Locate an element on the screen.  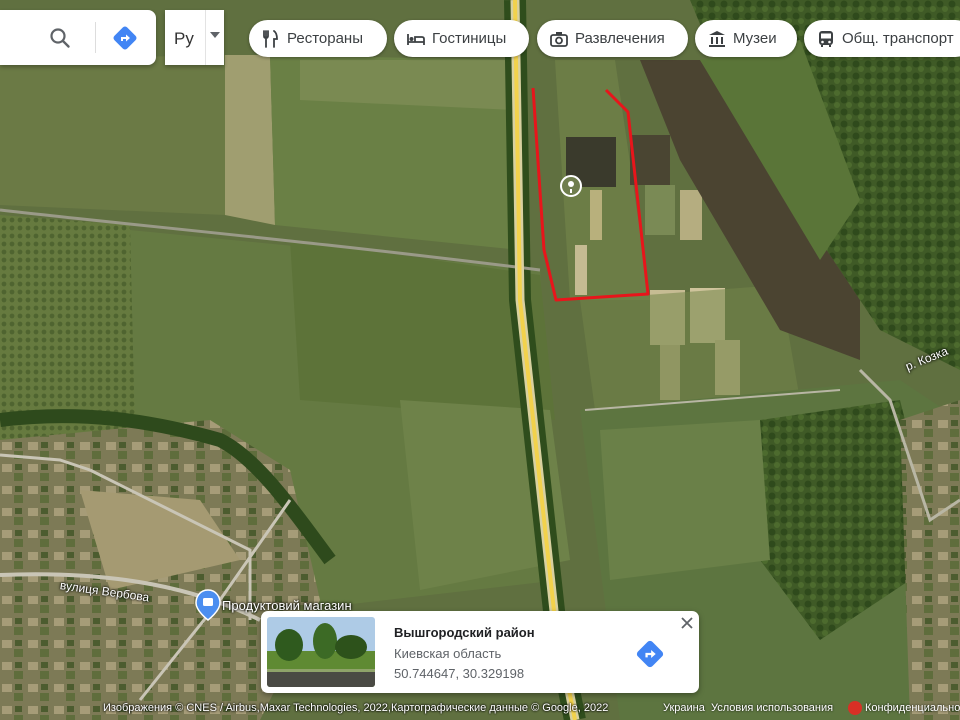
chip-restaurants: Рестораны is located at coordinates (318, 38).